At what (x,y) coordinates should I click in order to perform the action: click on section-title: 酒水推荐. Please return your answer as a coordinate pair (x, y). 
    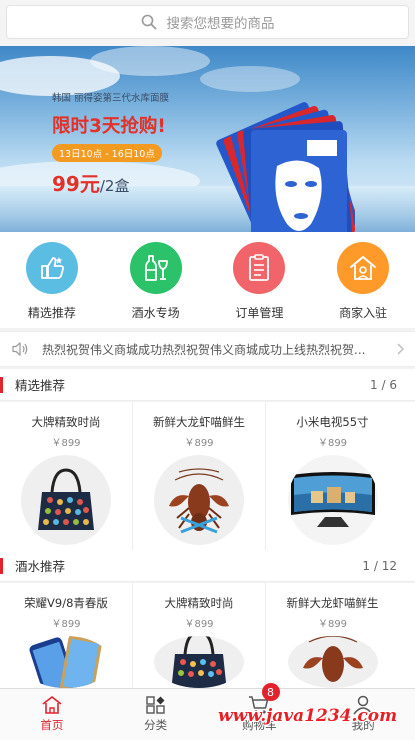
    Looking at the image, I should click on (40, 566).